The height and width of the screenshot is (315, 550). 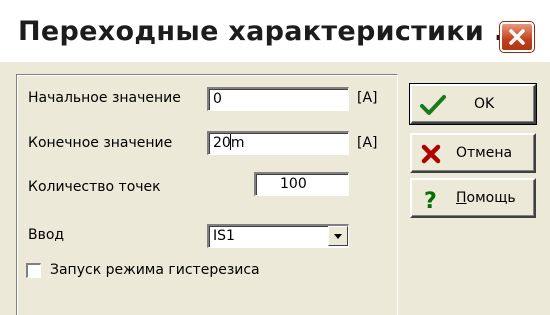 I want to click on chevron-down-icon, so click(x=338, y=236).